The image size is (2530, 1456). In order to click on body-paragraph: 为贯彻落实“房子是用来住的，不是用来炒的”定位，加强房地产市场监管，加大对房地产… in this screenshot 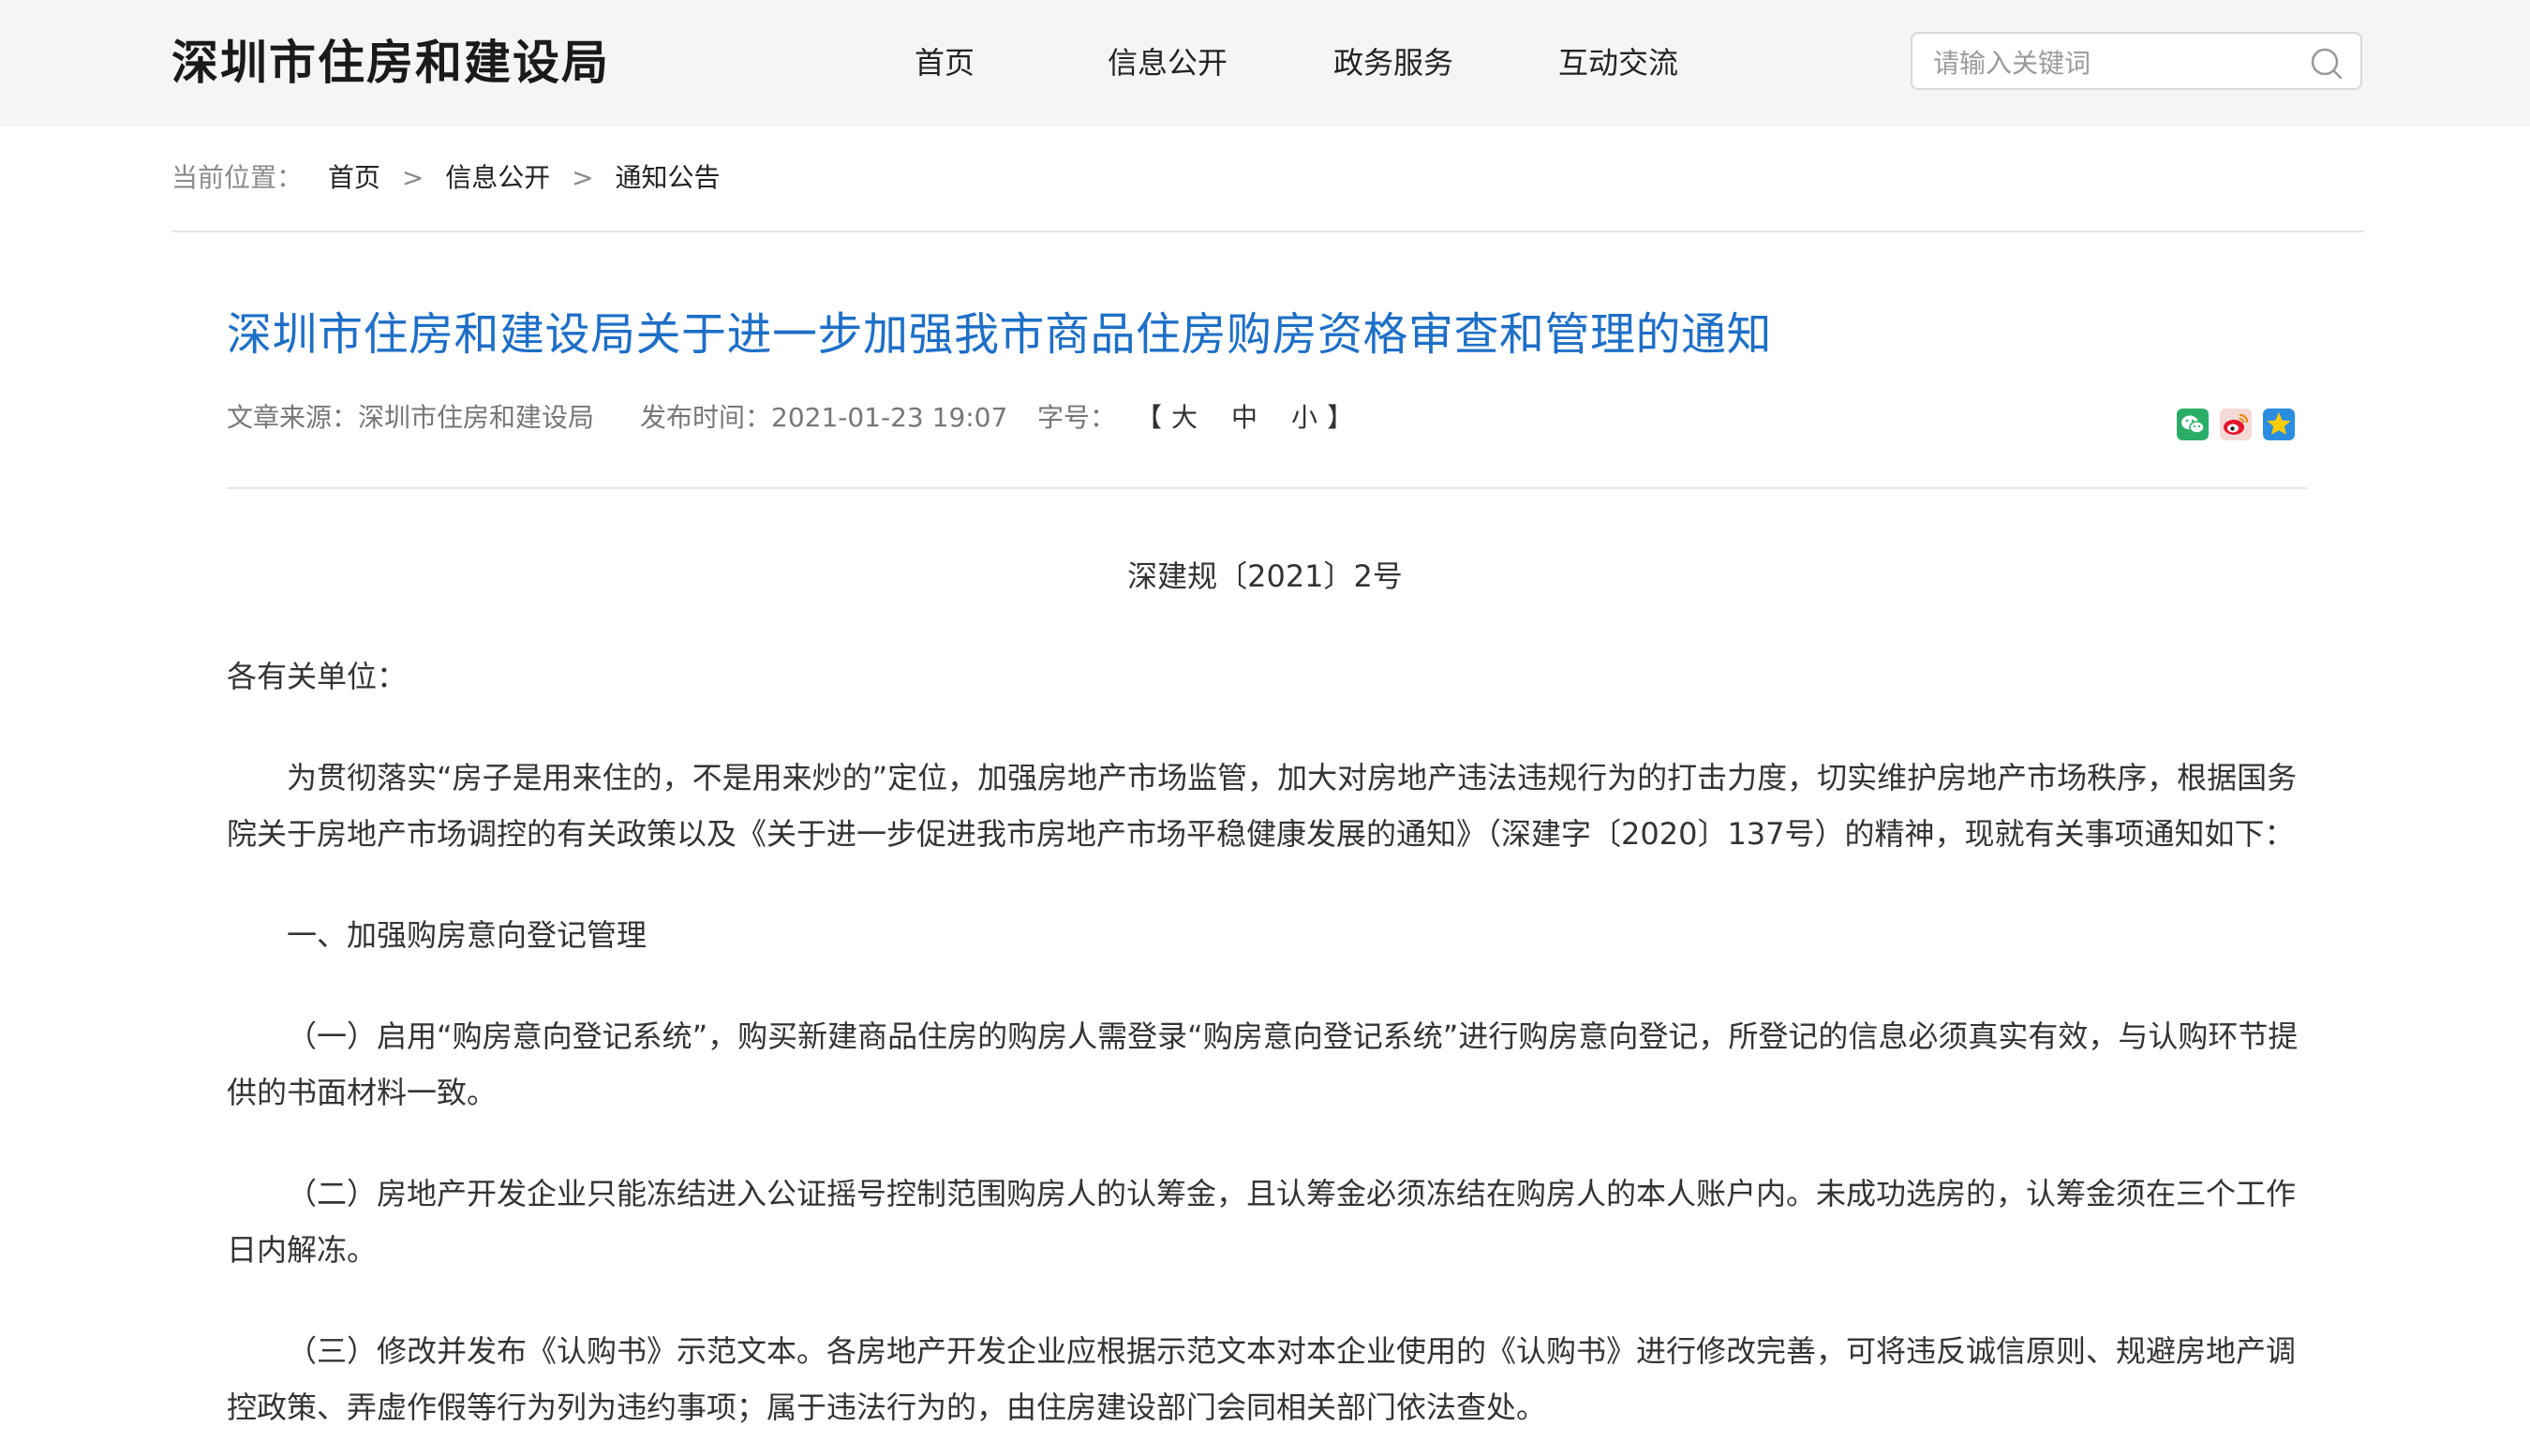, I will do `click(1262, 806)`.